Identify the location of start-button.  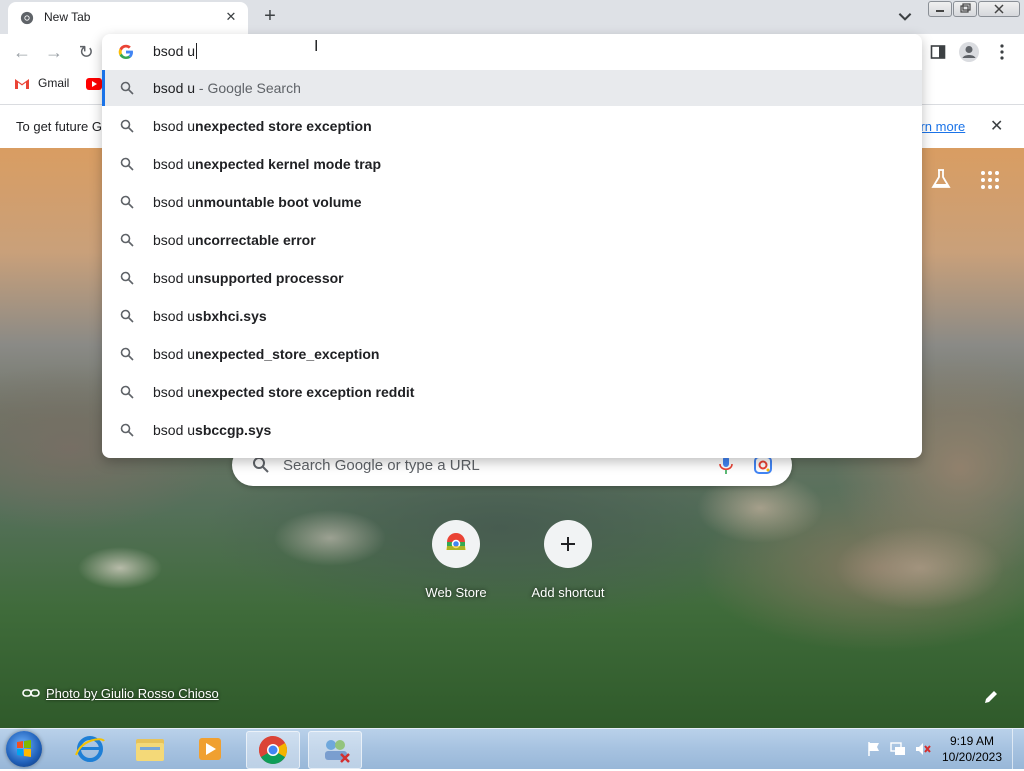
(24, 749).